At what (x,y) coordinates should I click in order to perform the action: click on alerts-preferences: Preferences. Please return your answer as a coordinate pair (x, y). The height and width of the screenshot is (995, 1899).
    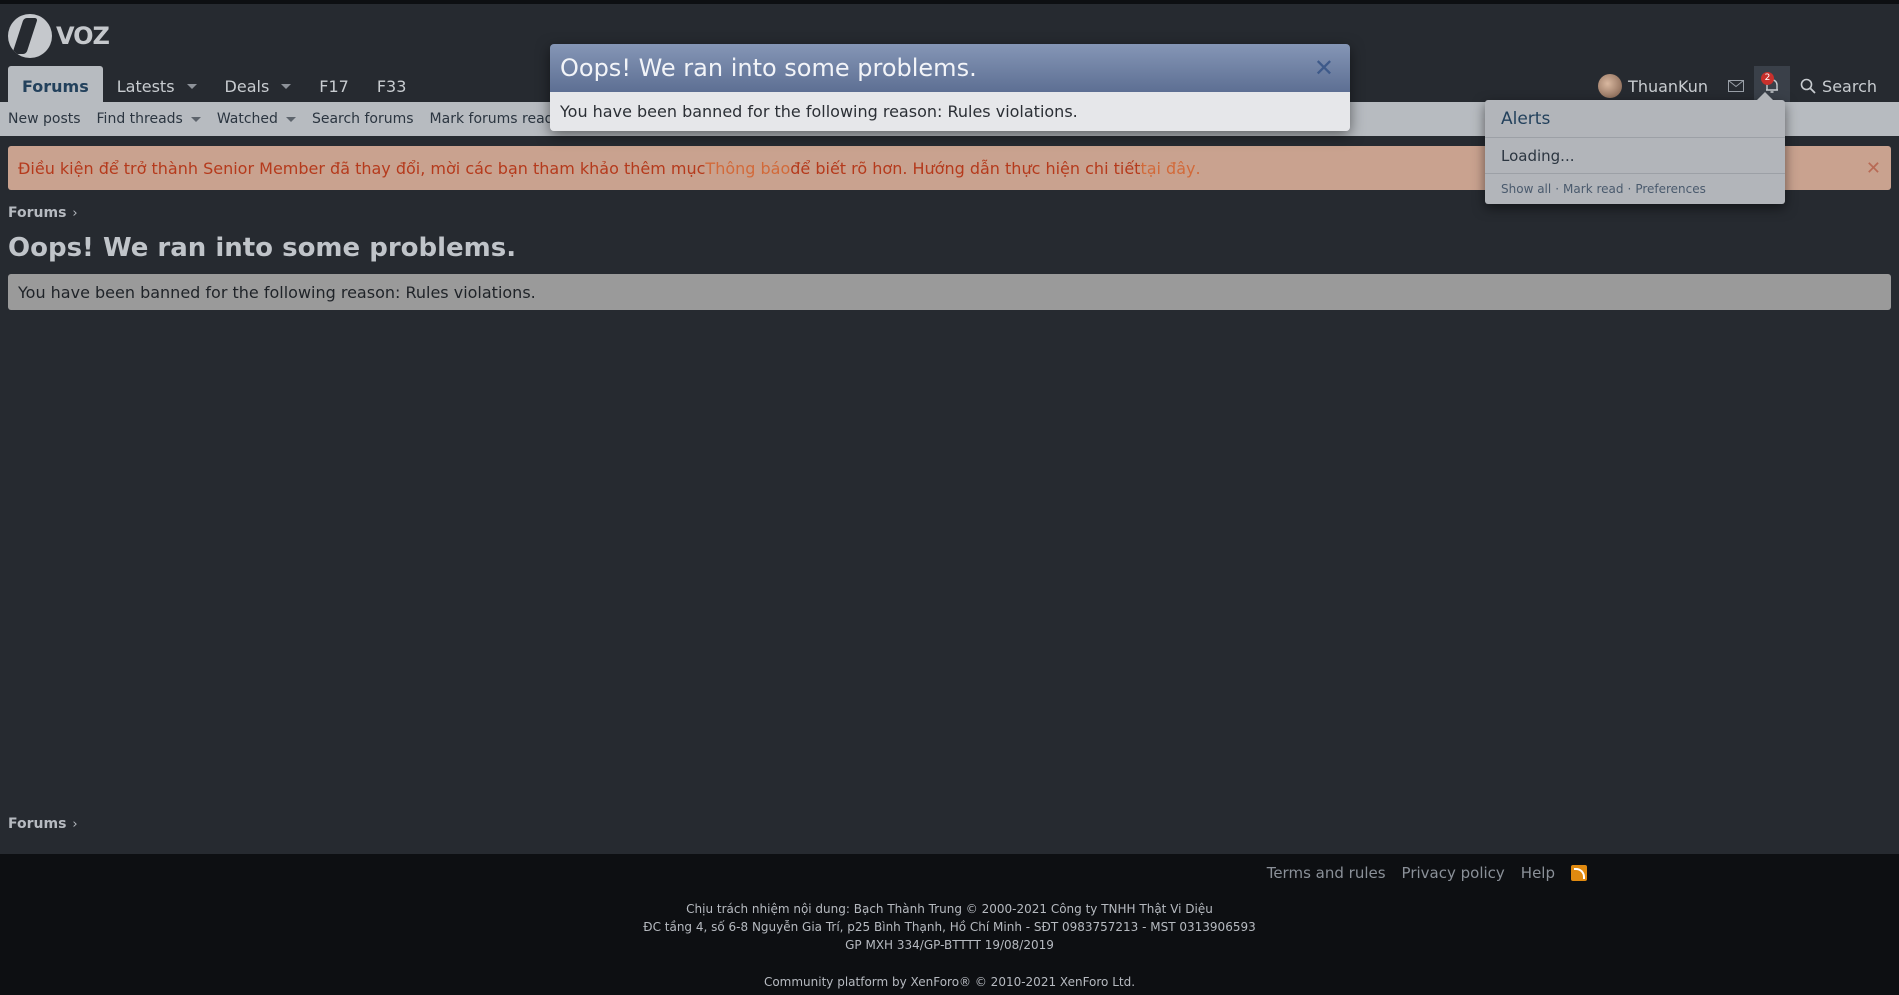
    Looking at the image, I should click on (1670, 189).